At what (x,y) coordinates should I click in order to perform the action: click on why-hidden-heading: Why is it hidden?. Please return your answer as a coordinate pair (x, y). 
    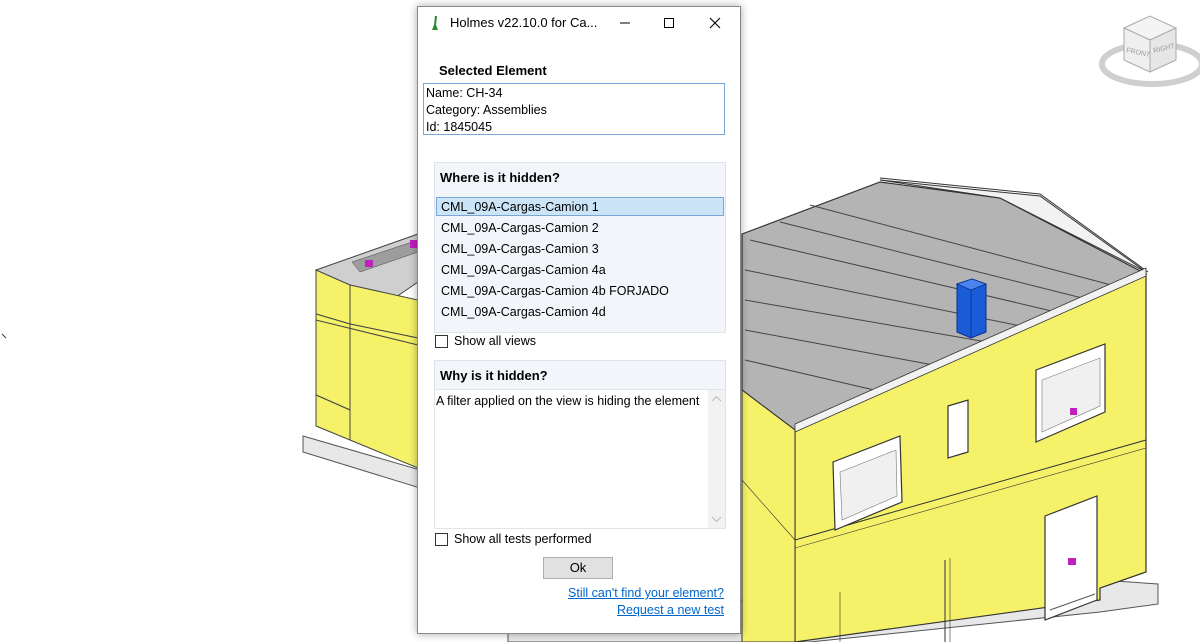
    Looking at the image, I should click on (494, 375).